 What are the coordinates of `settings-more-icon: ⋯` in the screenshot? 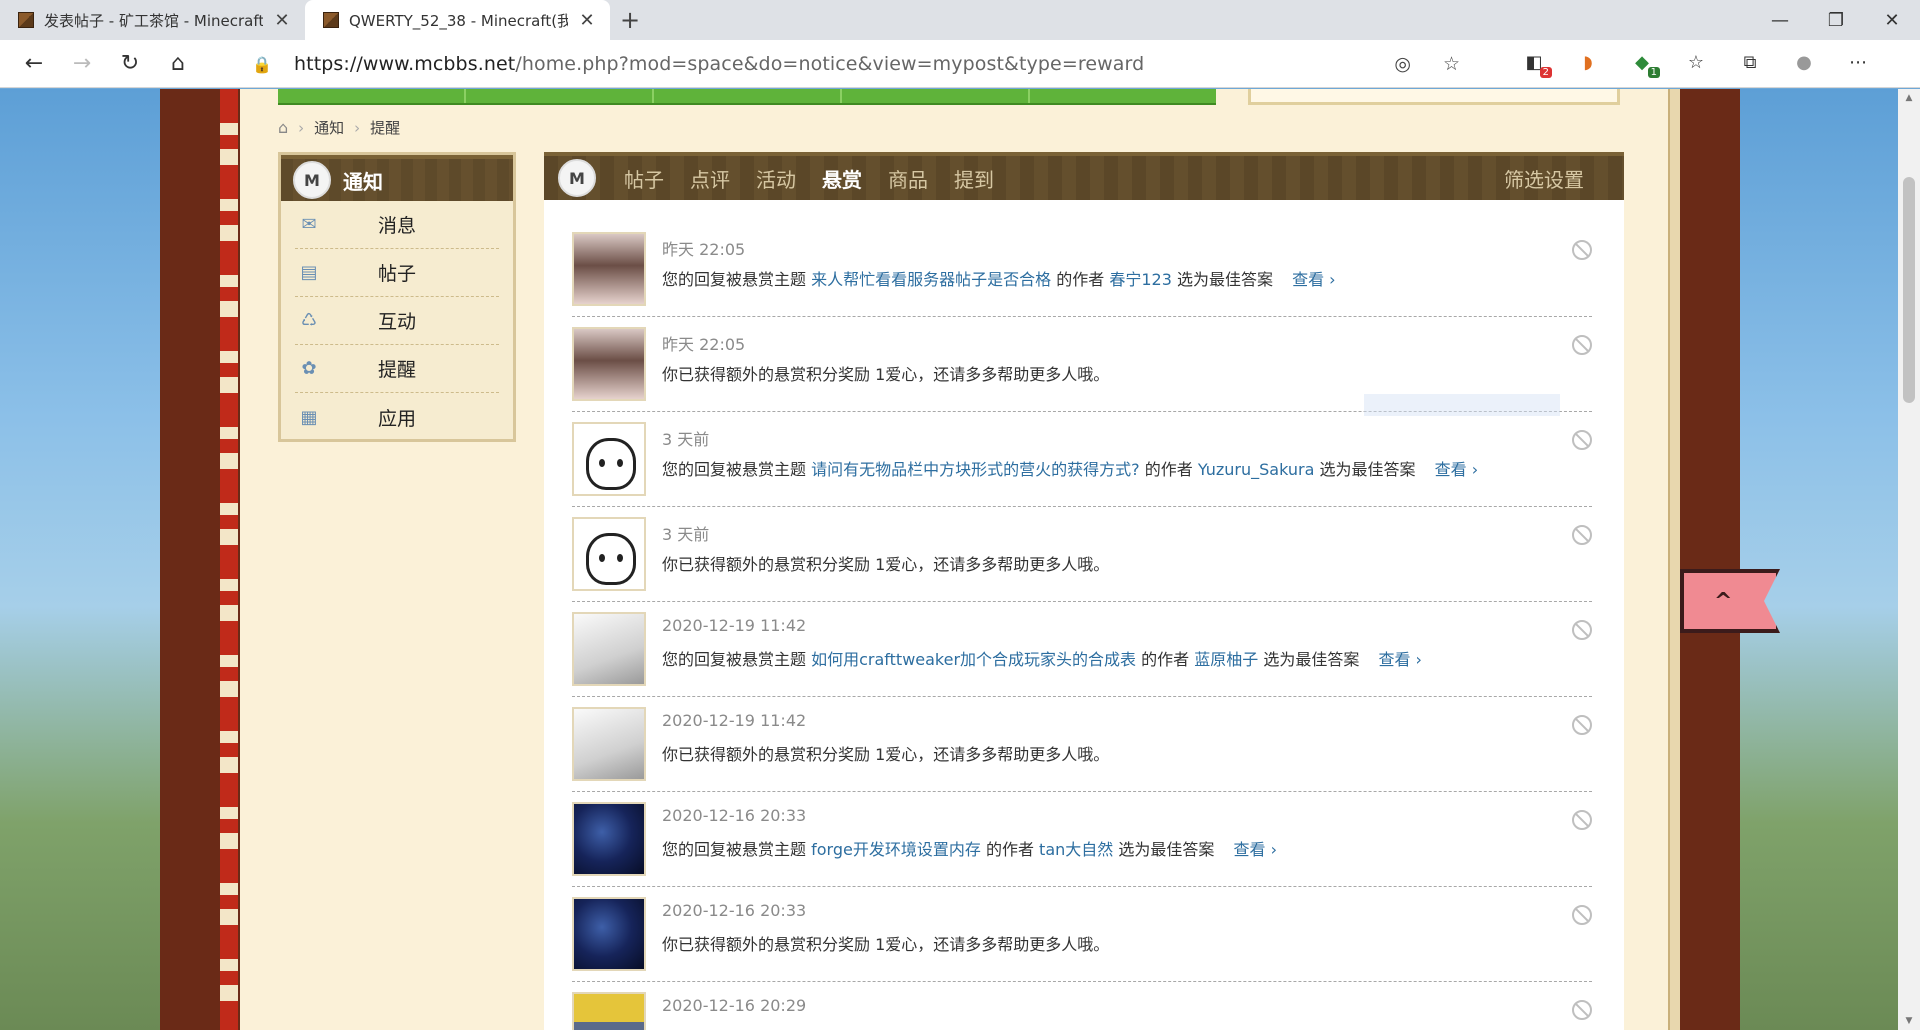 It's located at (1858, 62).